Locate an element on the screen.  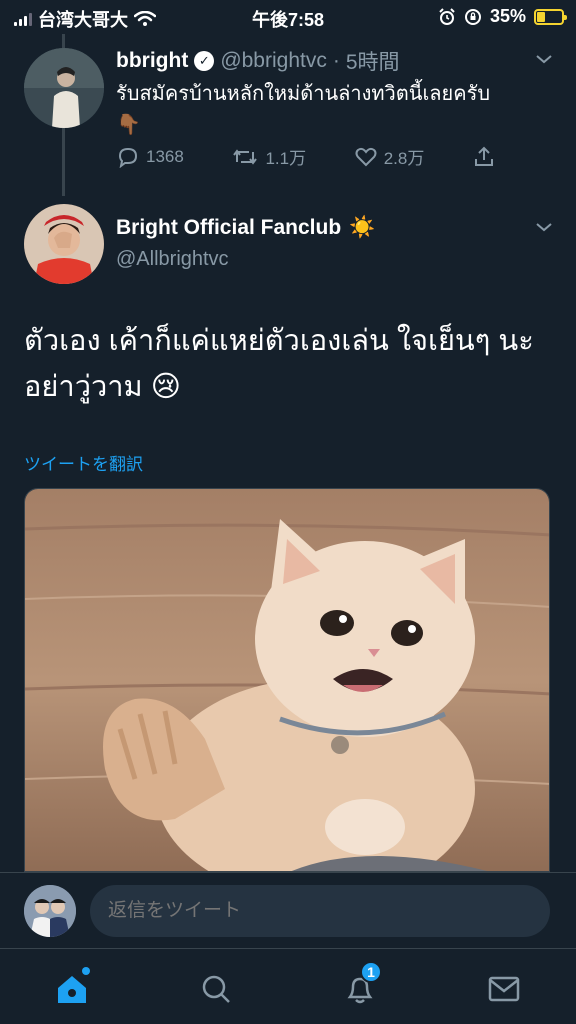
current-user-avatar is located at coordinates (50, 911).